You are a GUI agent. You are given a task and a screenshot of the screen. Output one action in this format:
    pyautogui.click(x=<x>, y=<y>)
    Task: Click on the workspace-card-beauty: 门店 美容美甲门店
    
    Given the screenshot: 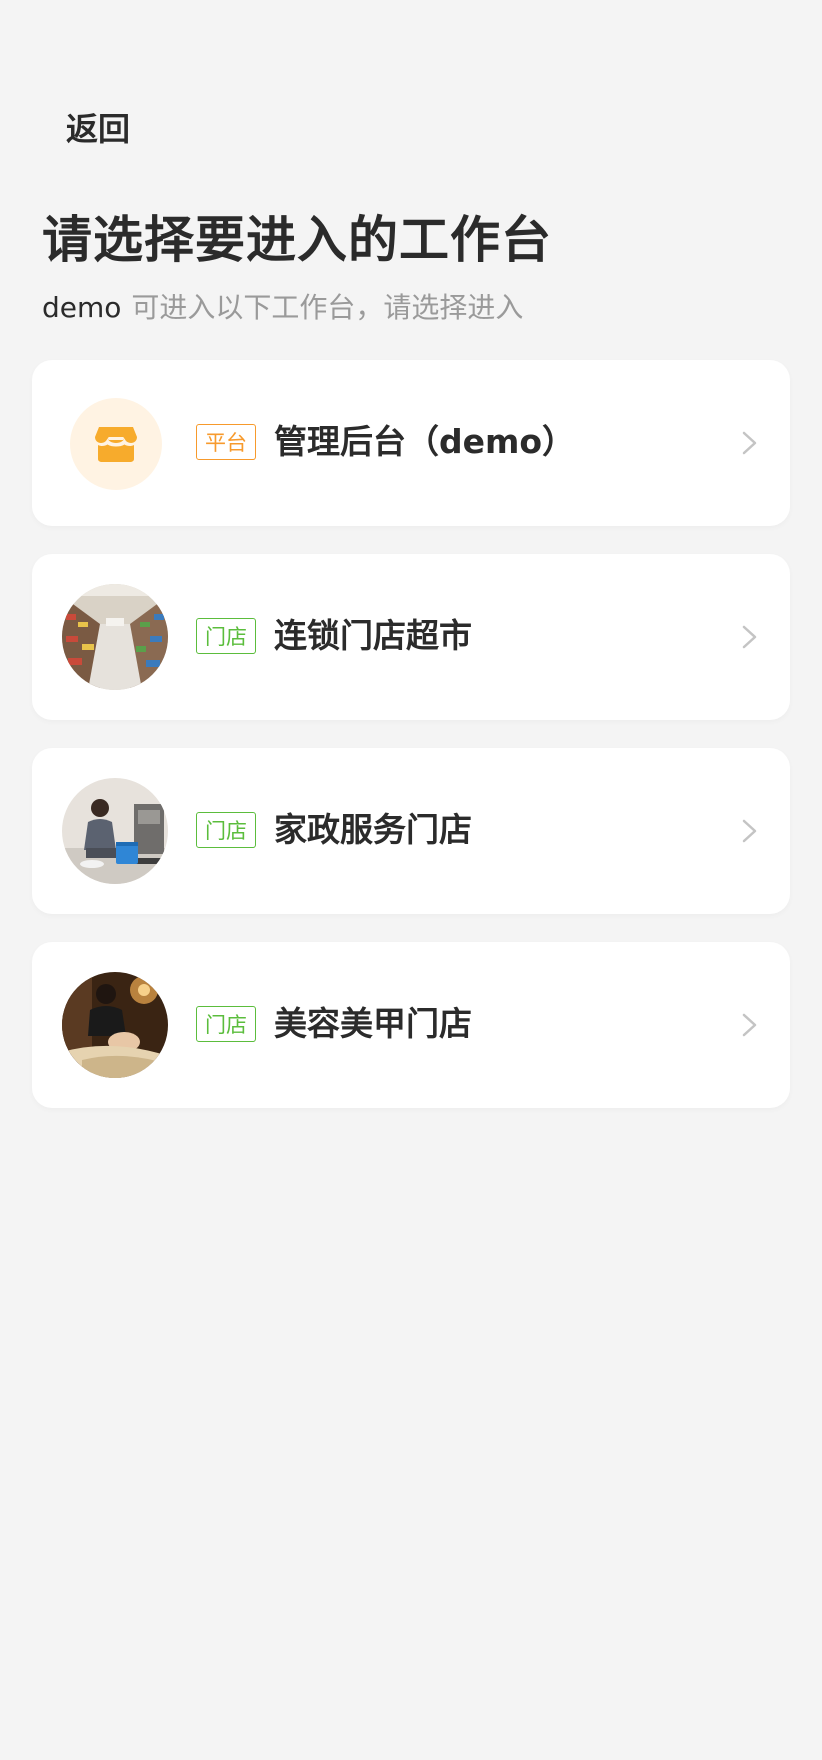 What is the action you would take?
    pyautogui.click(x=411, y=1025)
    